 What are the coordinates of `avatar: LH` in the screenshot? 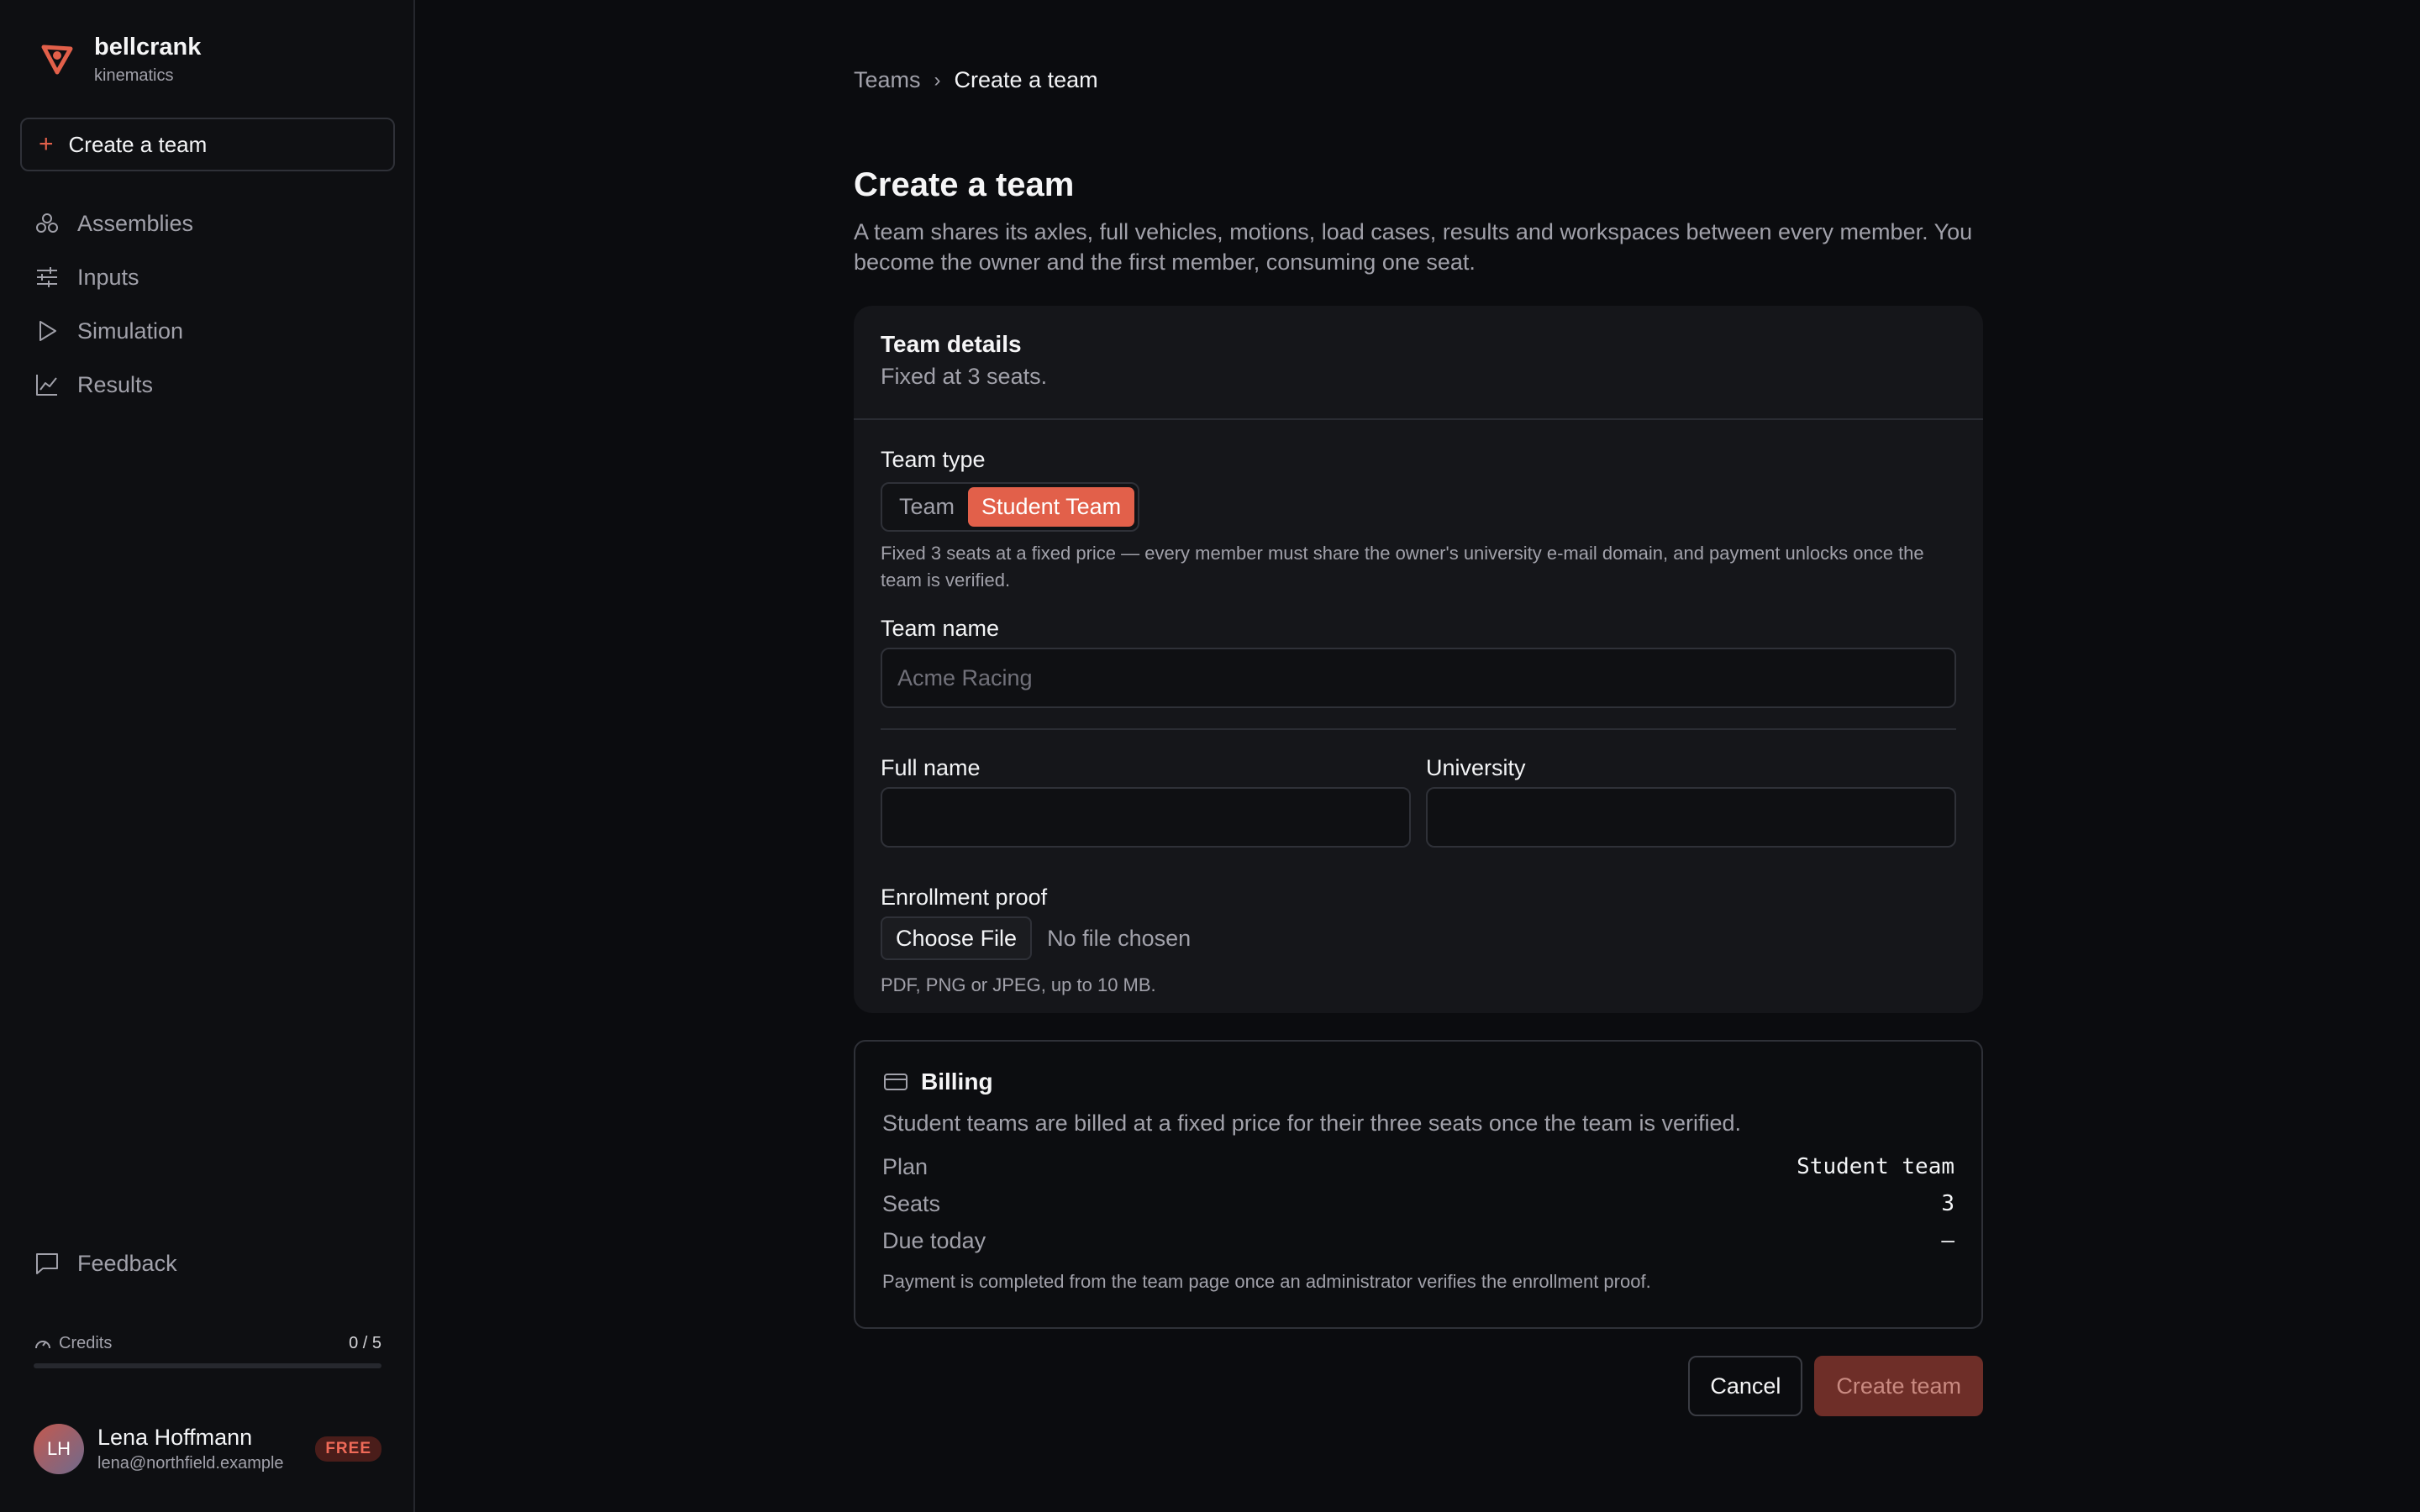 It's located at (59, 1449).